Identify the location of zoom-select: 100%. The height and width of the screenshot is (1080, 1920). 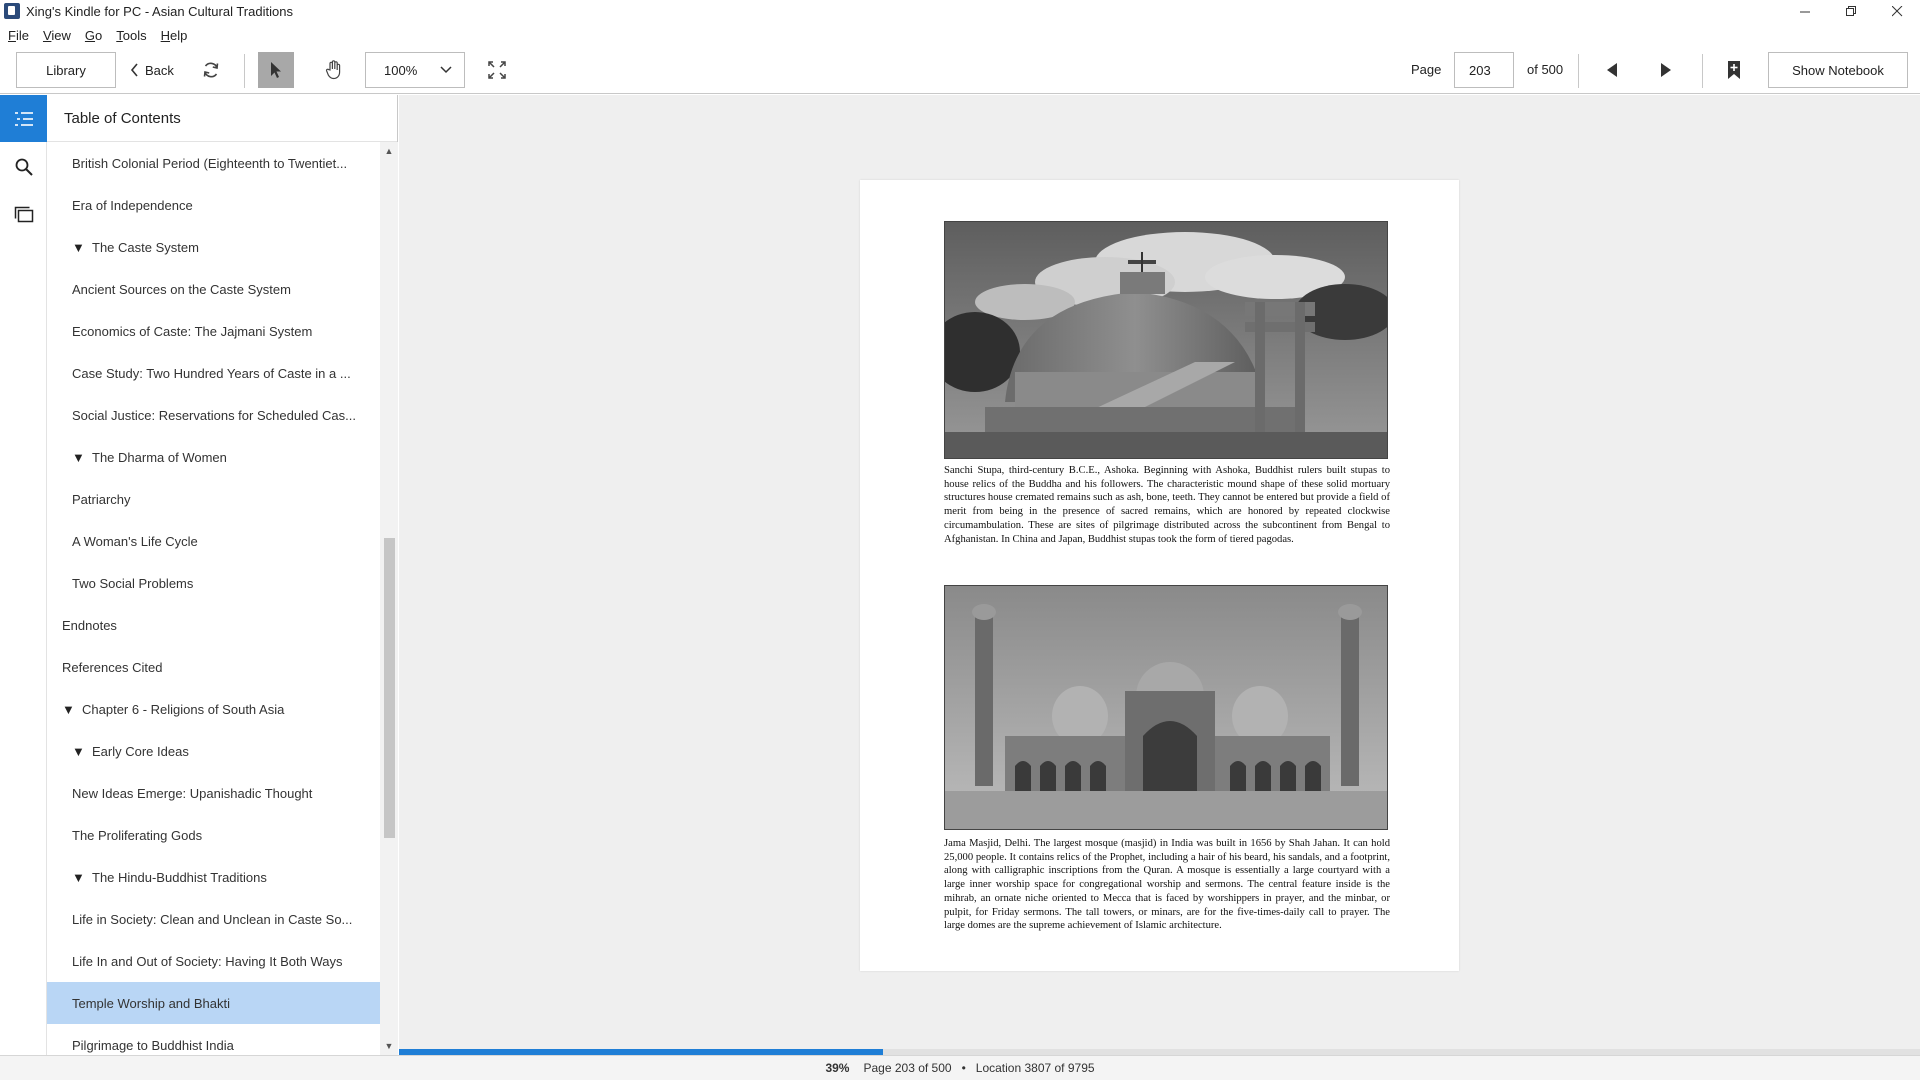
(415, 70).